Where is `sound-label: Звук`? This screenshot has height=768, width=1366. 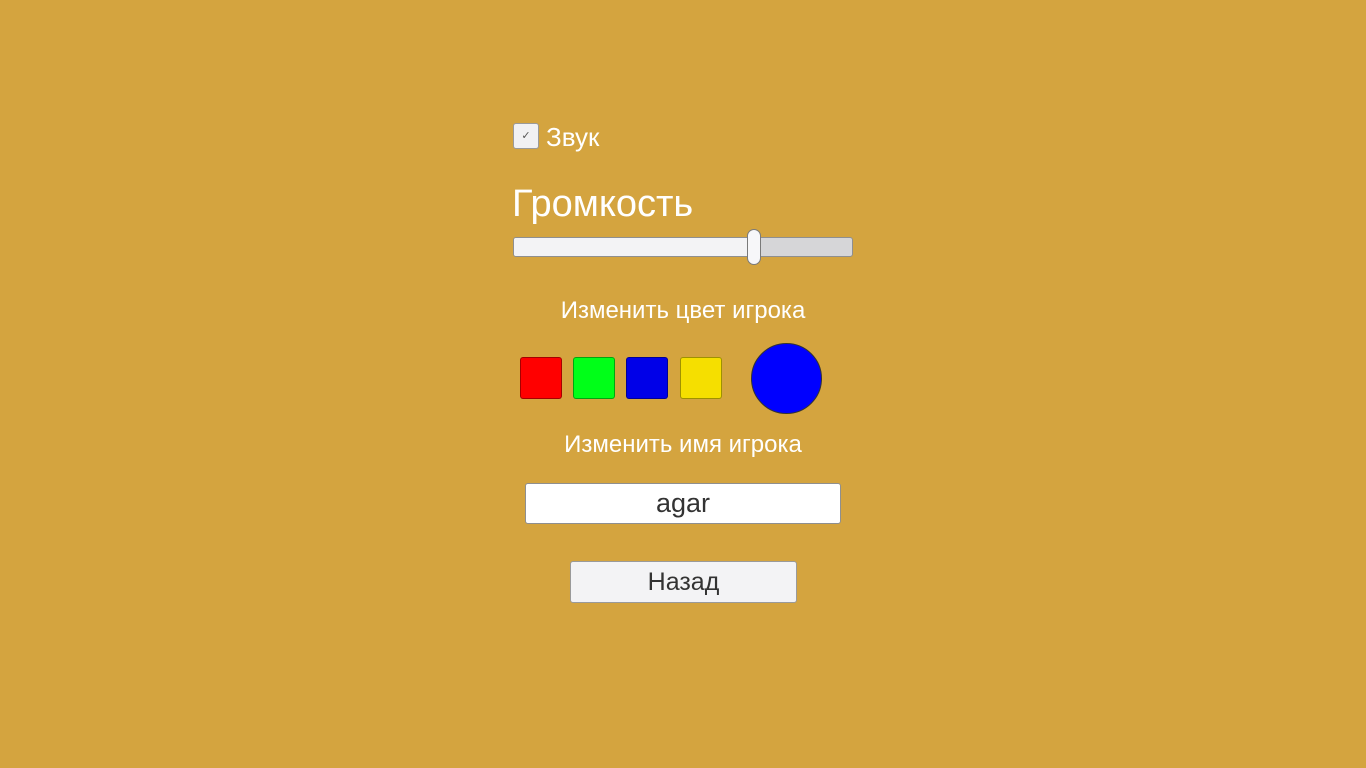 sound-label: Звук is located at coordinates (573, 137).